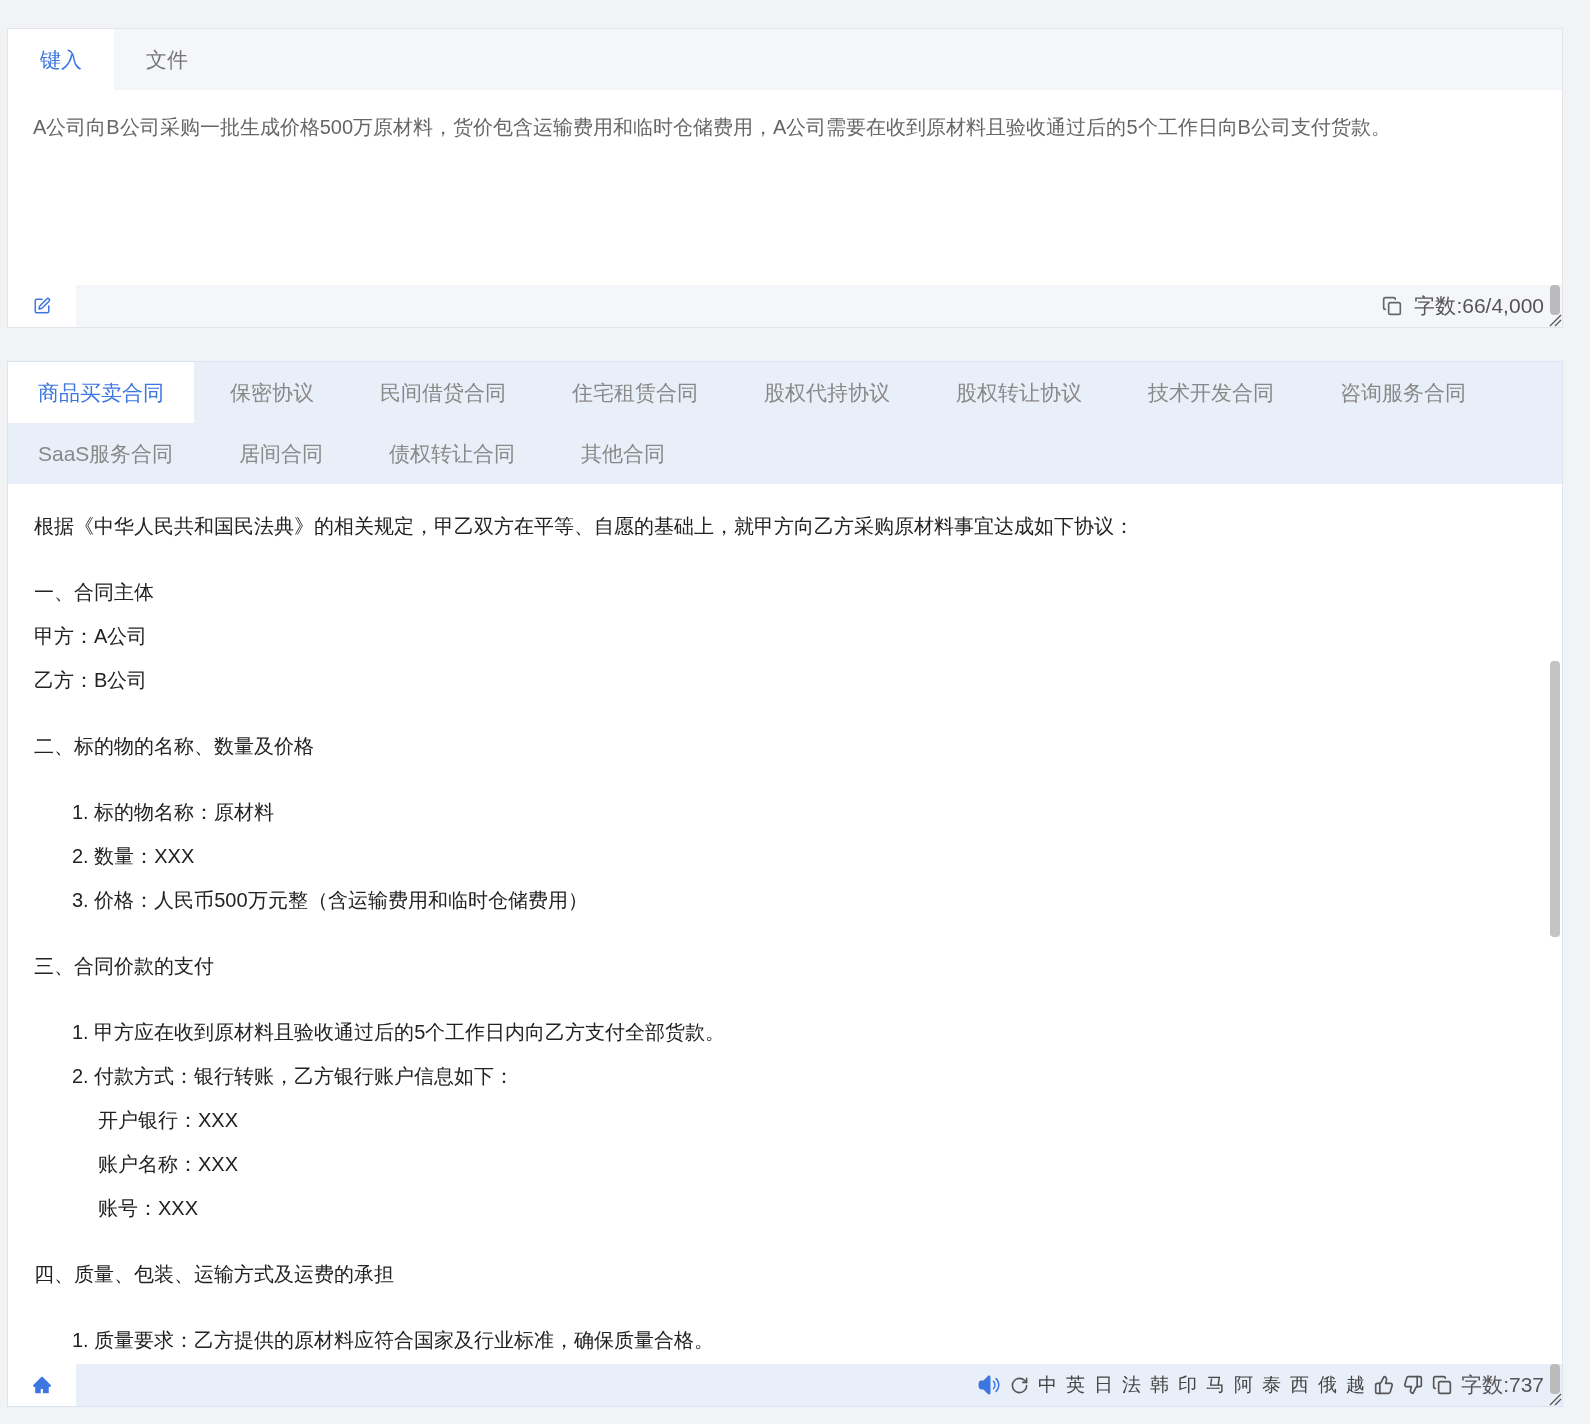  Describe the element at coordinates (584, 526) in the screenshot. I see `contract-text-line: 根据《中华人民共和国民法典》的相关规定，甲乙双方在平等、自愿的基础上，就甲方向乙方采购原材料事宜达成如下协议：` at that location.